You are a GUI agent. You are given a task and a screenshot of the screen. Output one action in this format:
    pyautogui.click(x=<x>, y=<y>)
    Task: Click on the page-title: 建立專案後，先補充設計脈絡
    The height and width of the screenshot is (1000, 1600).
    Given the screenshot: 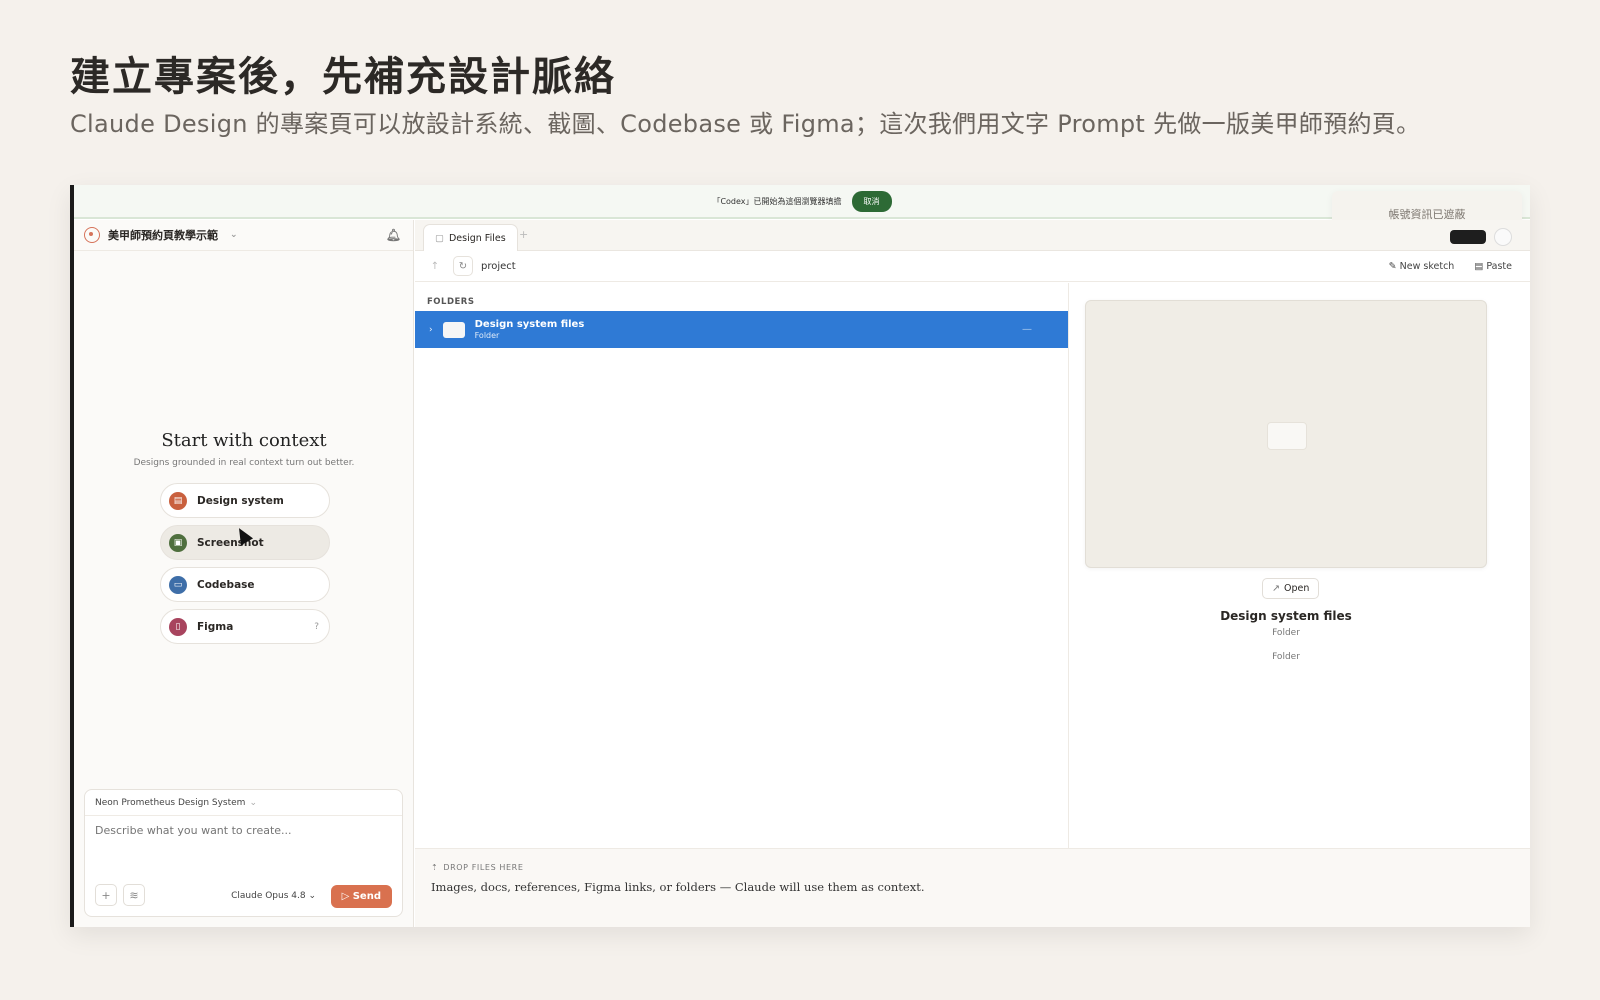 What is the action you would take?
    pyautogui.click(x=343, y=77)
    